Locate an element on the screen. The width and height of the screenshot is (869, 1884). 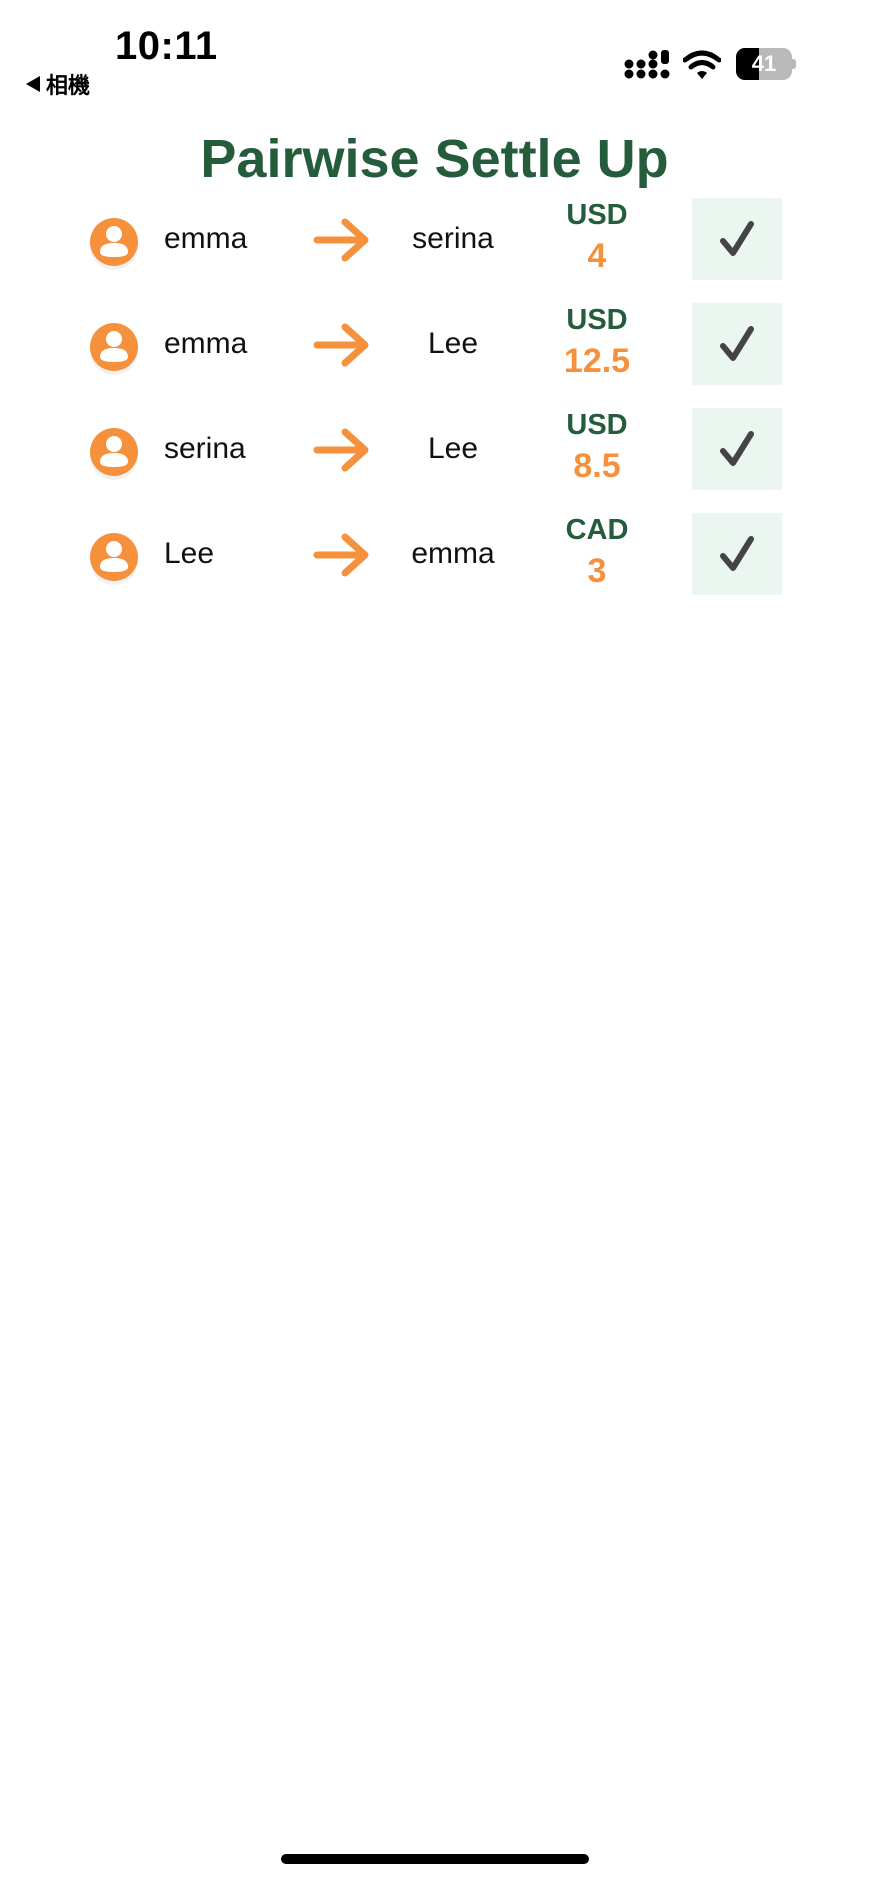
page-title: Pairwise Settle Up is located at coordinates (434, 159).